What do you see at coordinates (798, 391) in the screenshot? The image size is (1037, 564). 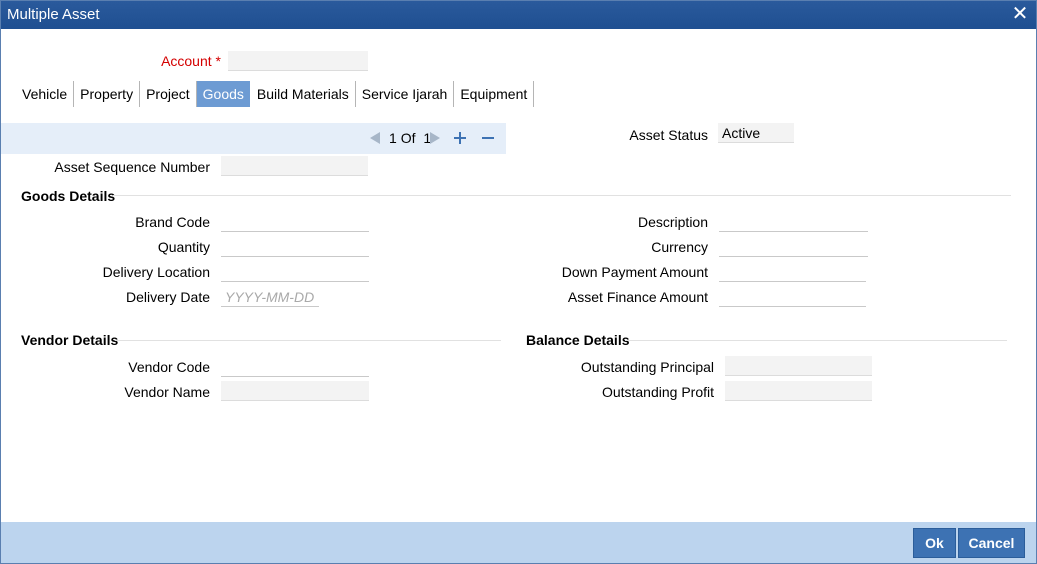 I see `outstanding-profit-field` at bounding box center [798, 391].